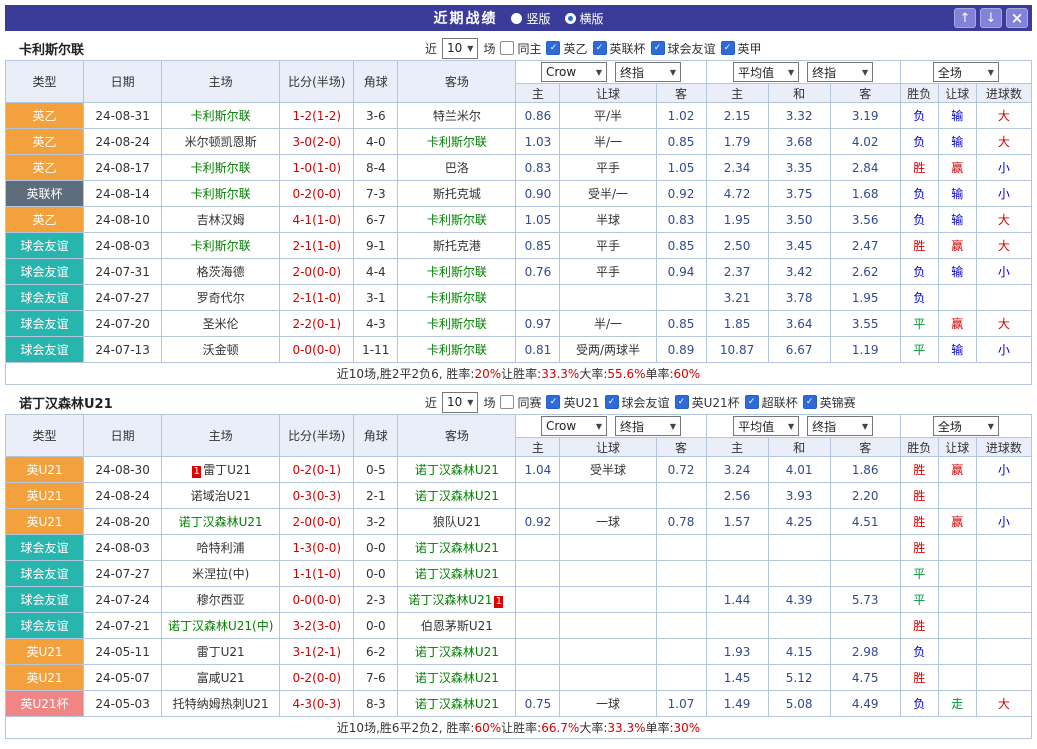 The height and width of the screenshot is (749, 1037). I want to click on home-team-name: 吉林汉姆, so click(221, 220).